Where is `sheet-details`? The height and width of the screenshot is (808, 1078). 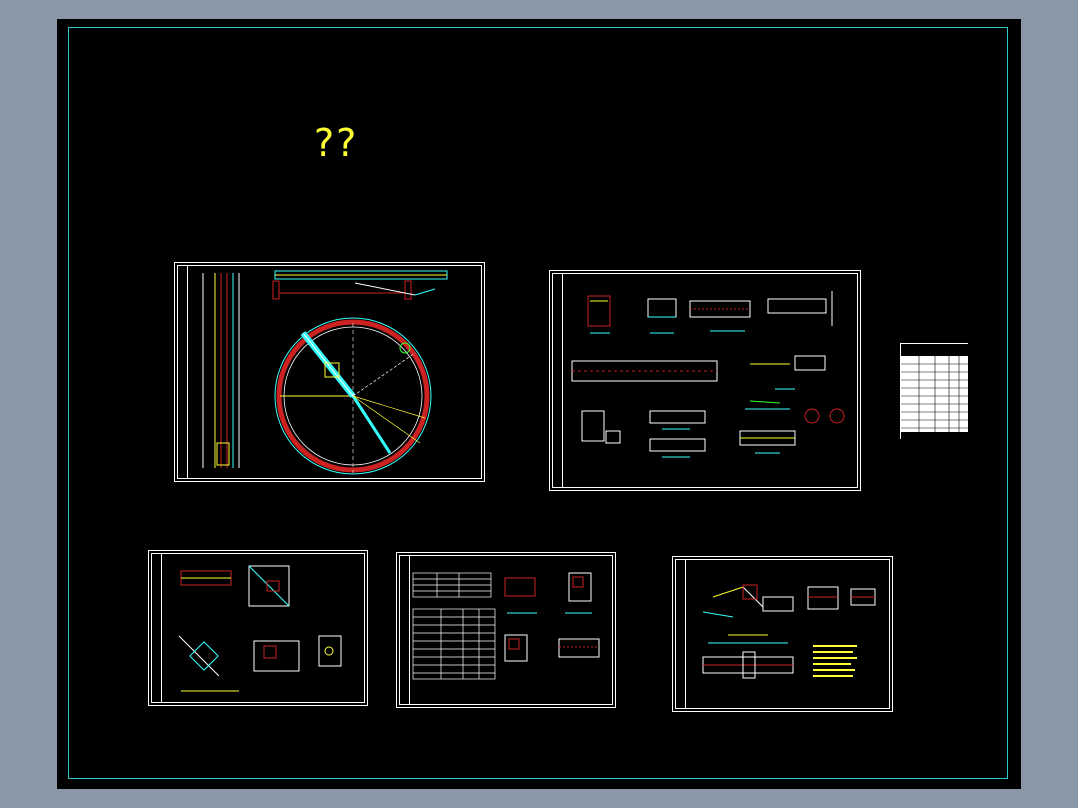
sheet-details is located at coordinates (705, 380).